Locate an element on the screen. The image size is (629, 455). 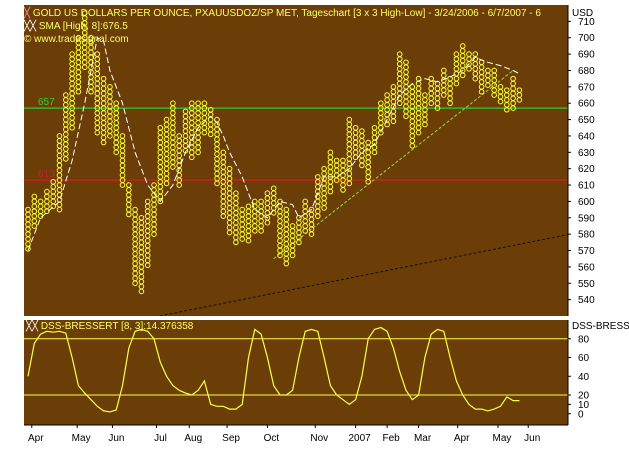
price-tick-label: 630 is located at coordinates (586, 153).